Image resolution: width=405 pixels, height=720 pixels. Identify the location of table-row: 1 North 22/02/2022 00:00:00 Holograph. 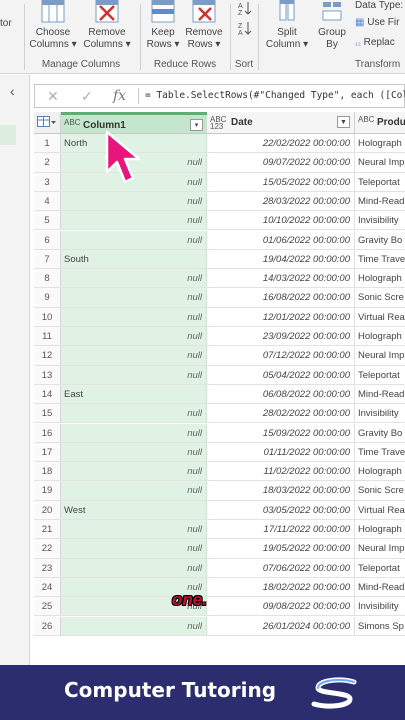
(219, 144).